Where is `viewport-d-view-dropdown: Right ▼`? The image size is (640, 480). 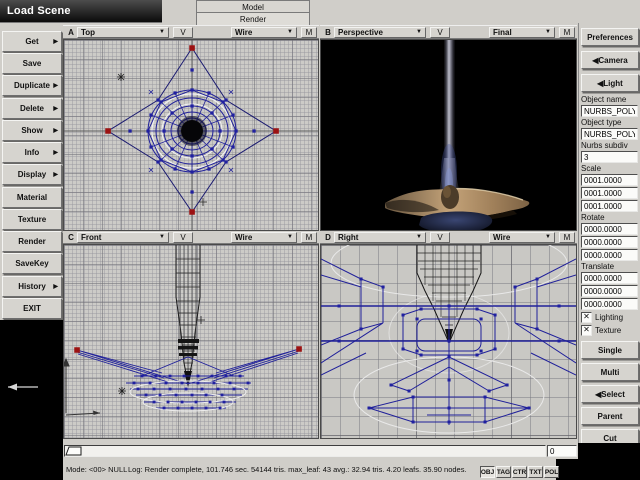
viewport-d-view-dropdown: Right ▼ is located at coordinates (380, 237).